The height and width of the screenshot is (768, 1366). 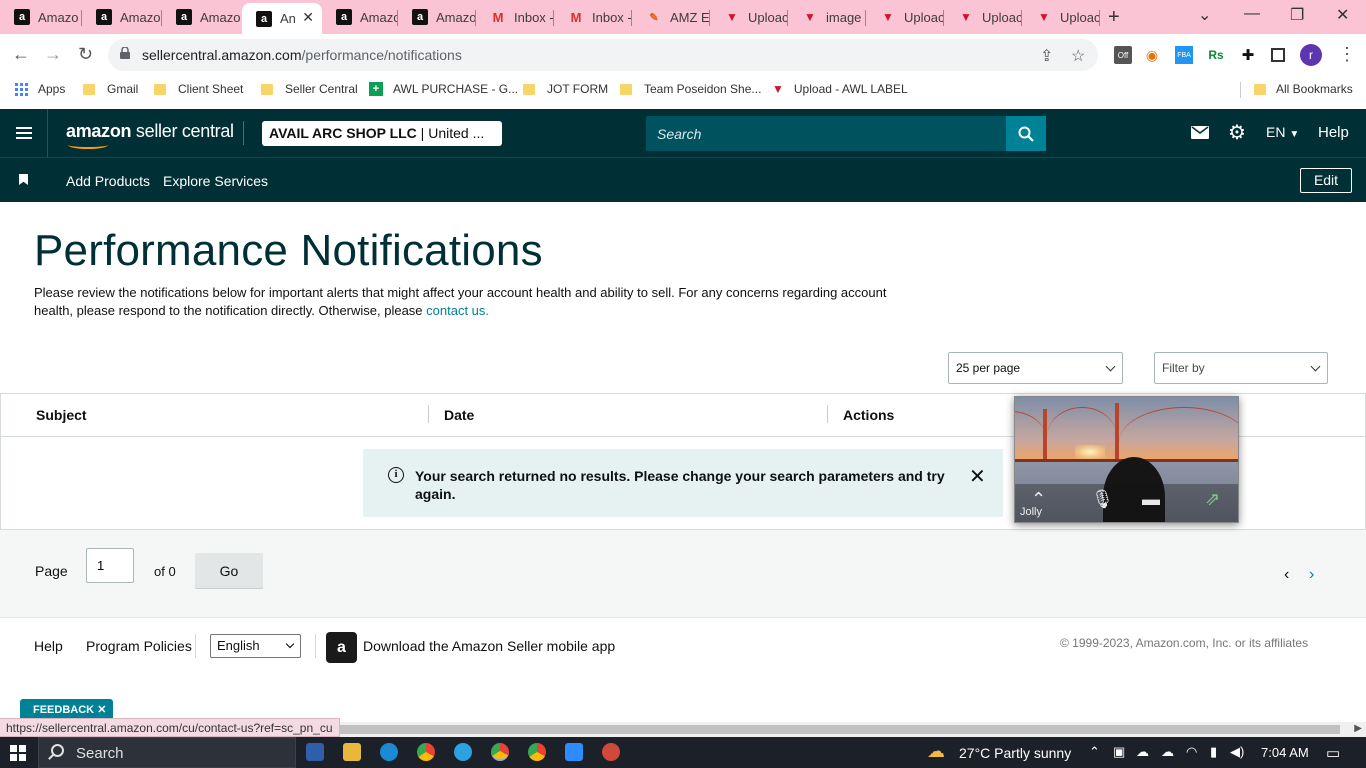 I want to click on rs-extension-icon: Rs, so click(x=1216, y=55).